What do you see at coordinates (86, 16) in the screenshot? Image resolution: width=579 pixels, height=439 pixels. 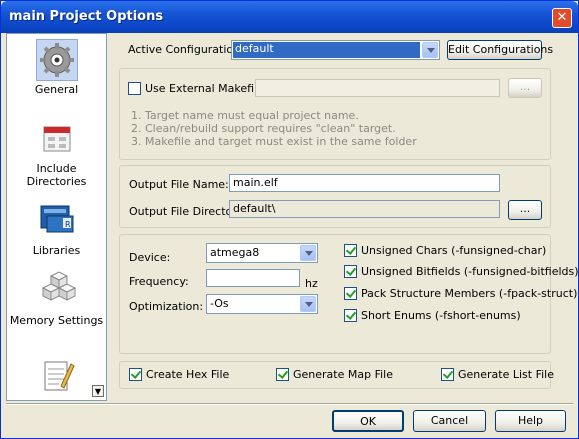 I see `window-title: main Project Options` at bounding box center [86, 16].